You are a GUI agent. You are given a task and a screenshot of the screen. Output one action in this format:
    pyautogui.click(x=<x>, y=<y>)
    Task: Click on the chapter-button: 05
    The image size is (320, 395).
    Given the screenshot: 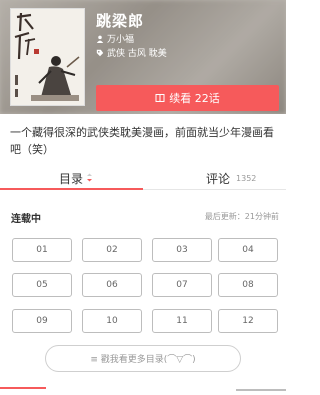 What is the action you would take?
    pyautogui.click(x=42, y=285)
    